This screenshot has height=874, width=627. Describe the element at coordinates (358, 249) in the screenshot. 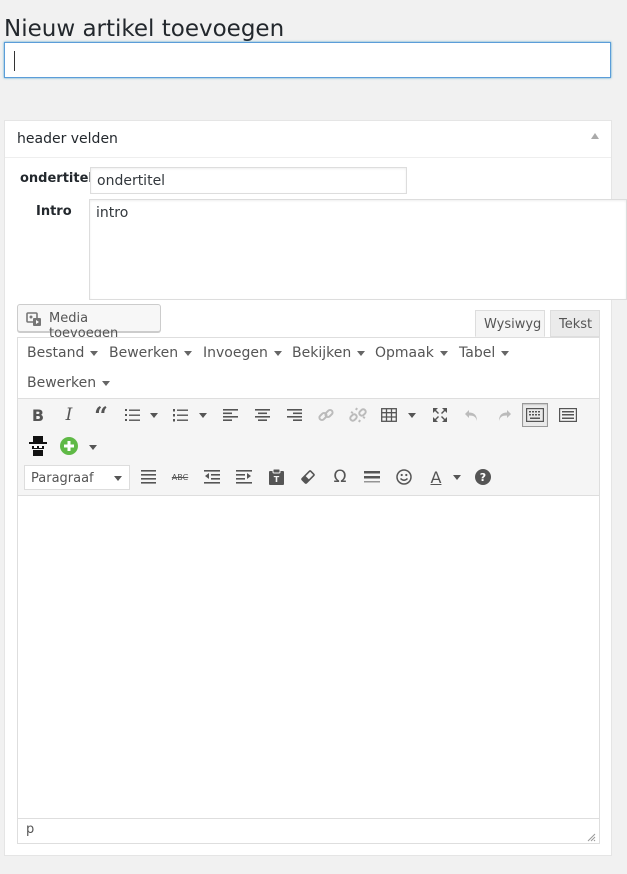

I see `intro-textarea: intro` at that location.